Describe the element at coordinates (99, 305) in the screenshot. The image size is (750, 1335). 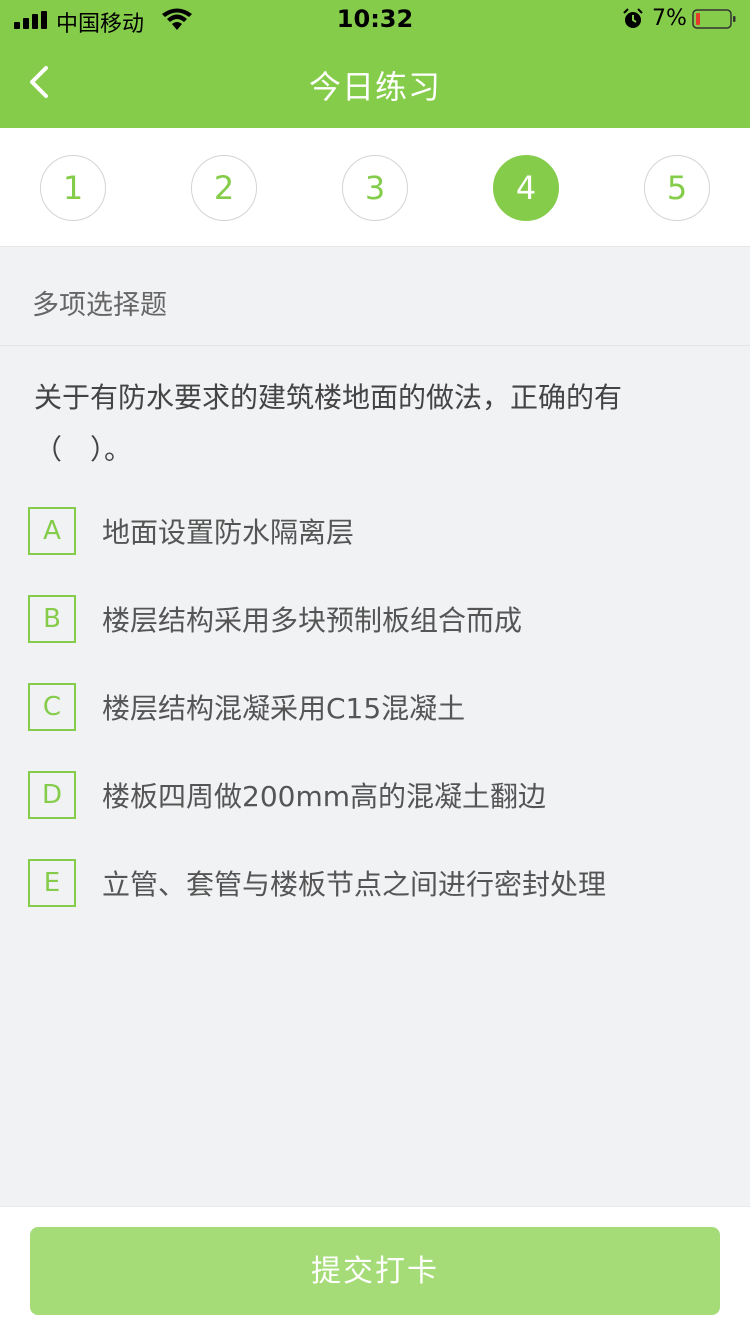
I see `question-type-label: 多项选择题` at that location.